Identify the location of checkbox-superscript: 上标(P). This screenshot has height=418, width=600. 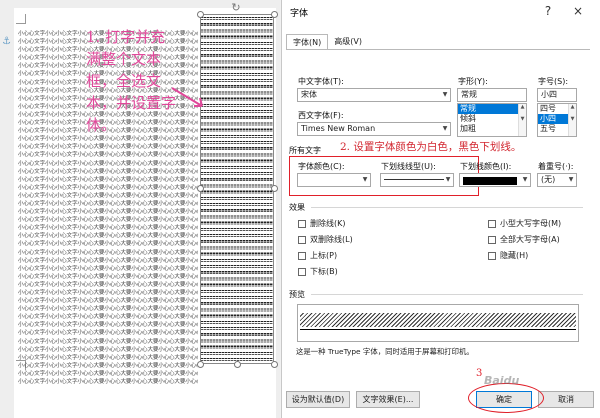
(317, 255).